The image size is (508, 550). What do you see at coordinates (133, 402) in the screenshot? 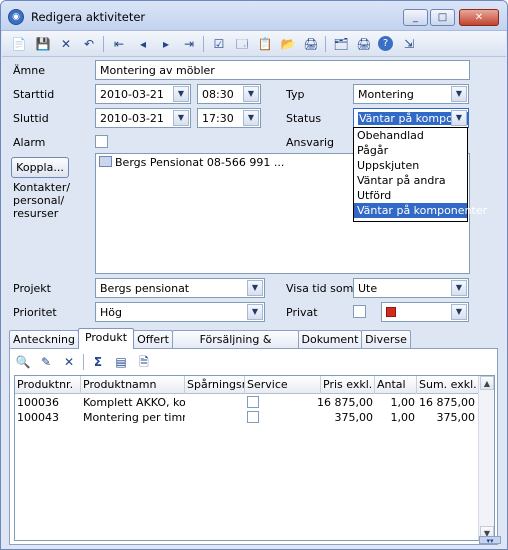
I see `cell-produktnamn: Komplett AKKO, kon` at bounding box center [133, 402].